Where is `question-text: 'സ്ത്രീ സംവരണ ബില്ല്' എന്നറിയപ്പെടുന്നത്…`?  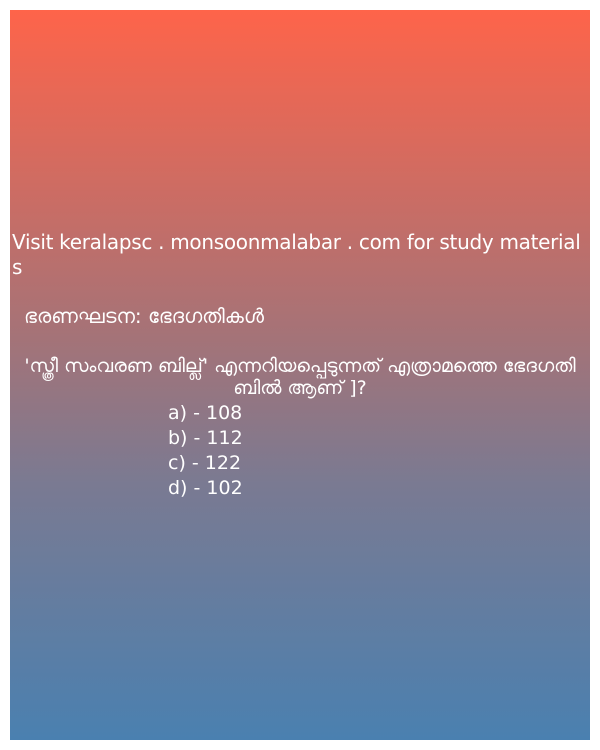 question-text: 'സ്ത്രീ സംവരണ ബില്ല്' എന്നറിയപ്പെടുന്നത്… is located at coordinates (300, 377).